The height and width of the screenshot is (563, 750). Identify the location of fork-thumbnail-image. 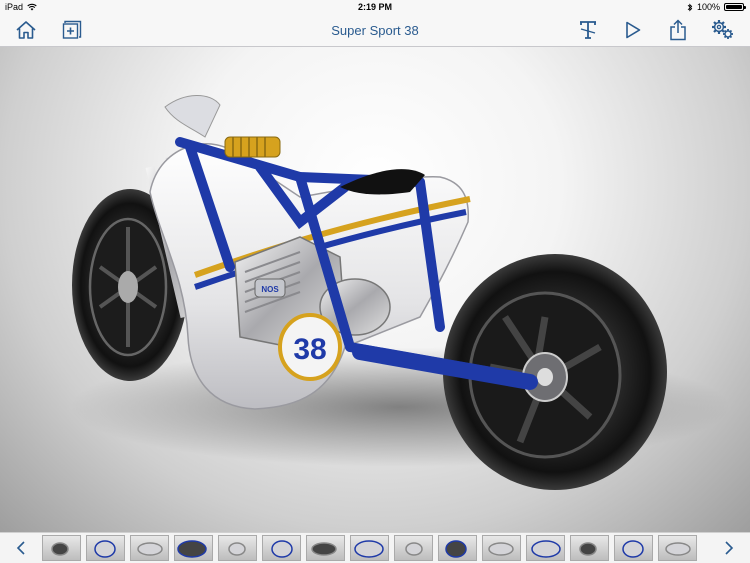
(456, 549).